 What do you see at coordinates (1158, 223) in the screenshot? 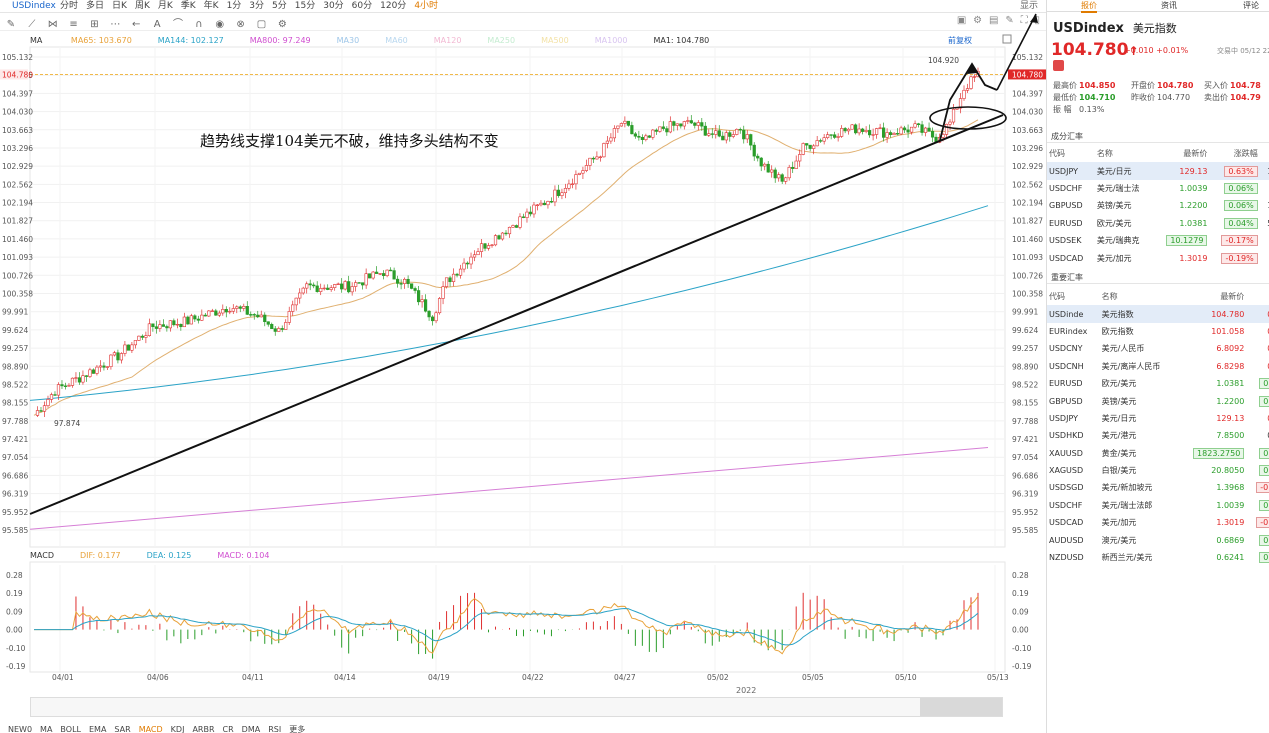
I see `table-row: EURUSD 欧元/美元 1.0381 0.04%57.6` at bounding box center [1158, 223].